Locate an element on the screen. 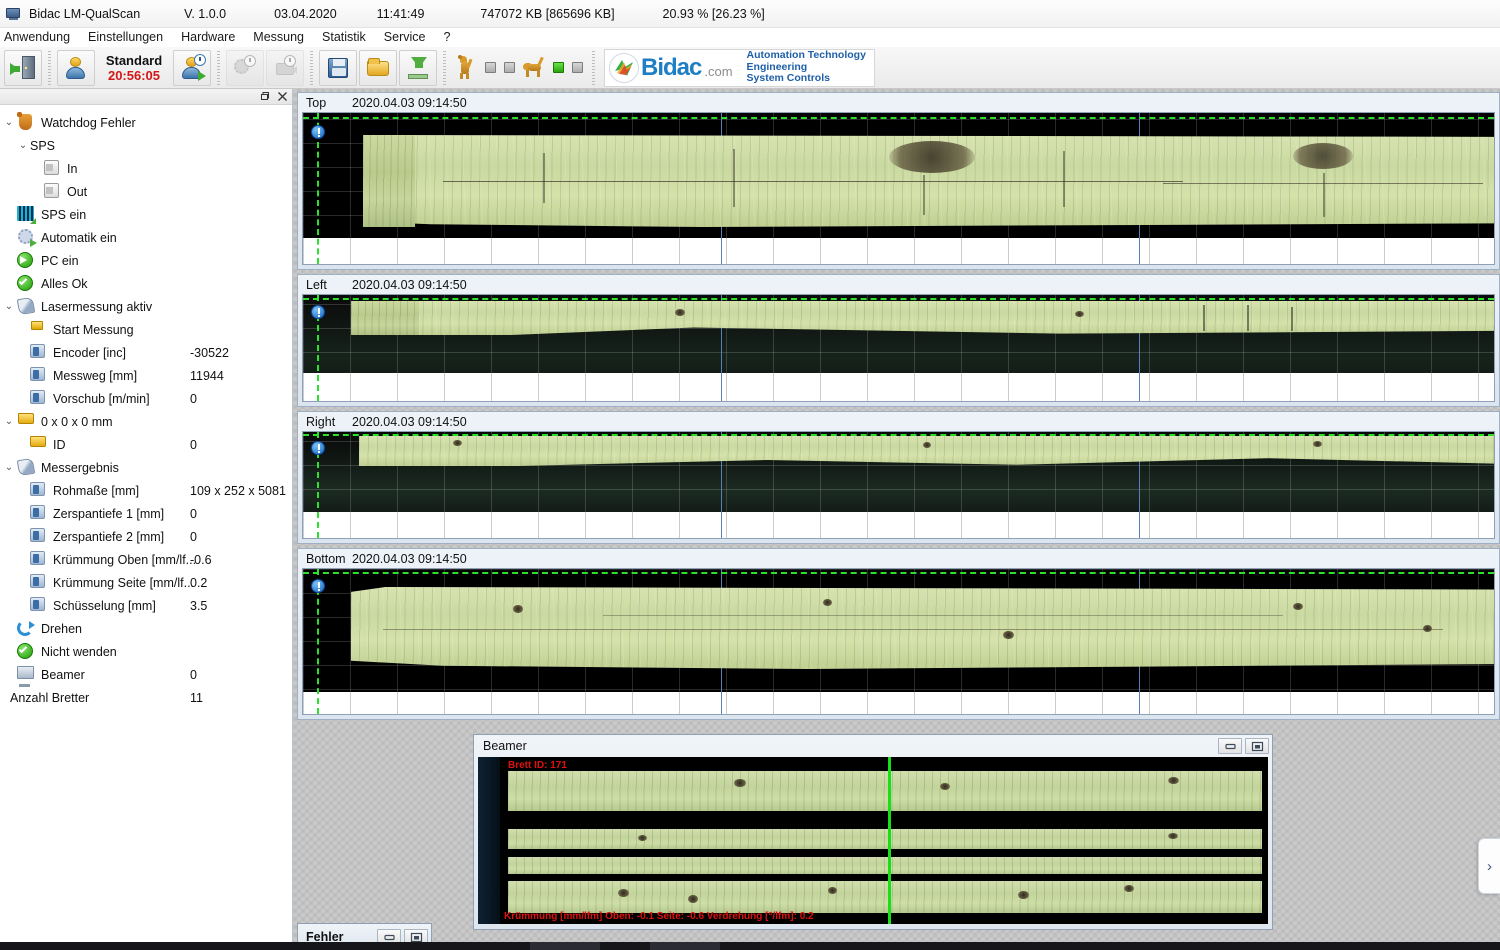 The image size is (1500, 950). tree-item-label: Rohmaße [mm] is located at coordinates (96, 490).